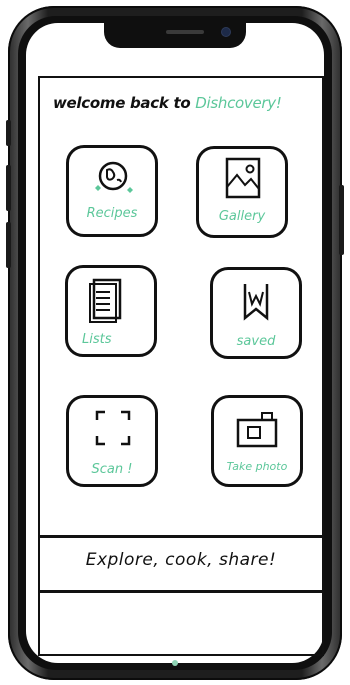  I want to click on saved-label: saved, so click(256, 341).